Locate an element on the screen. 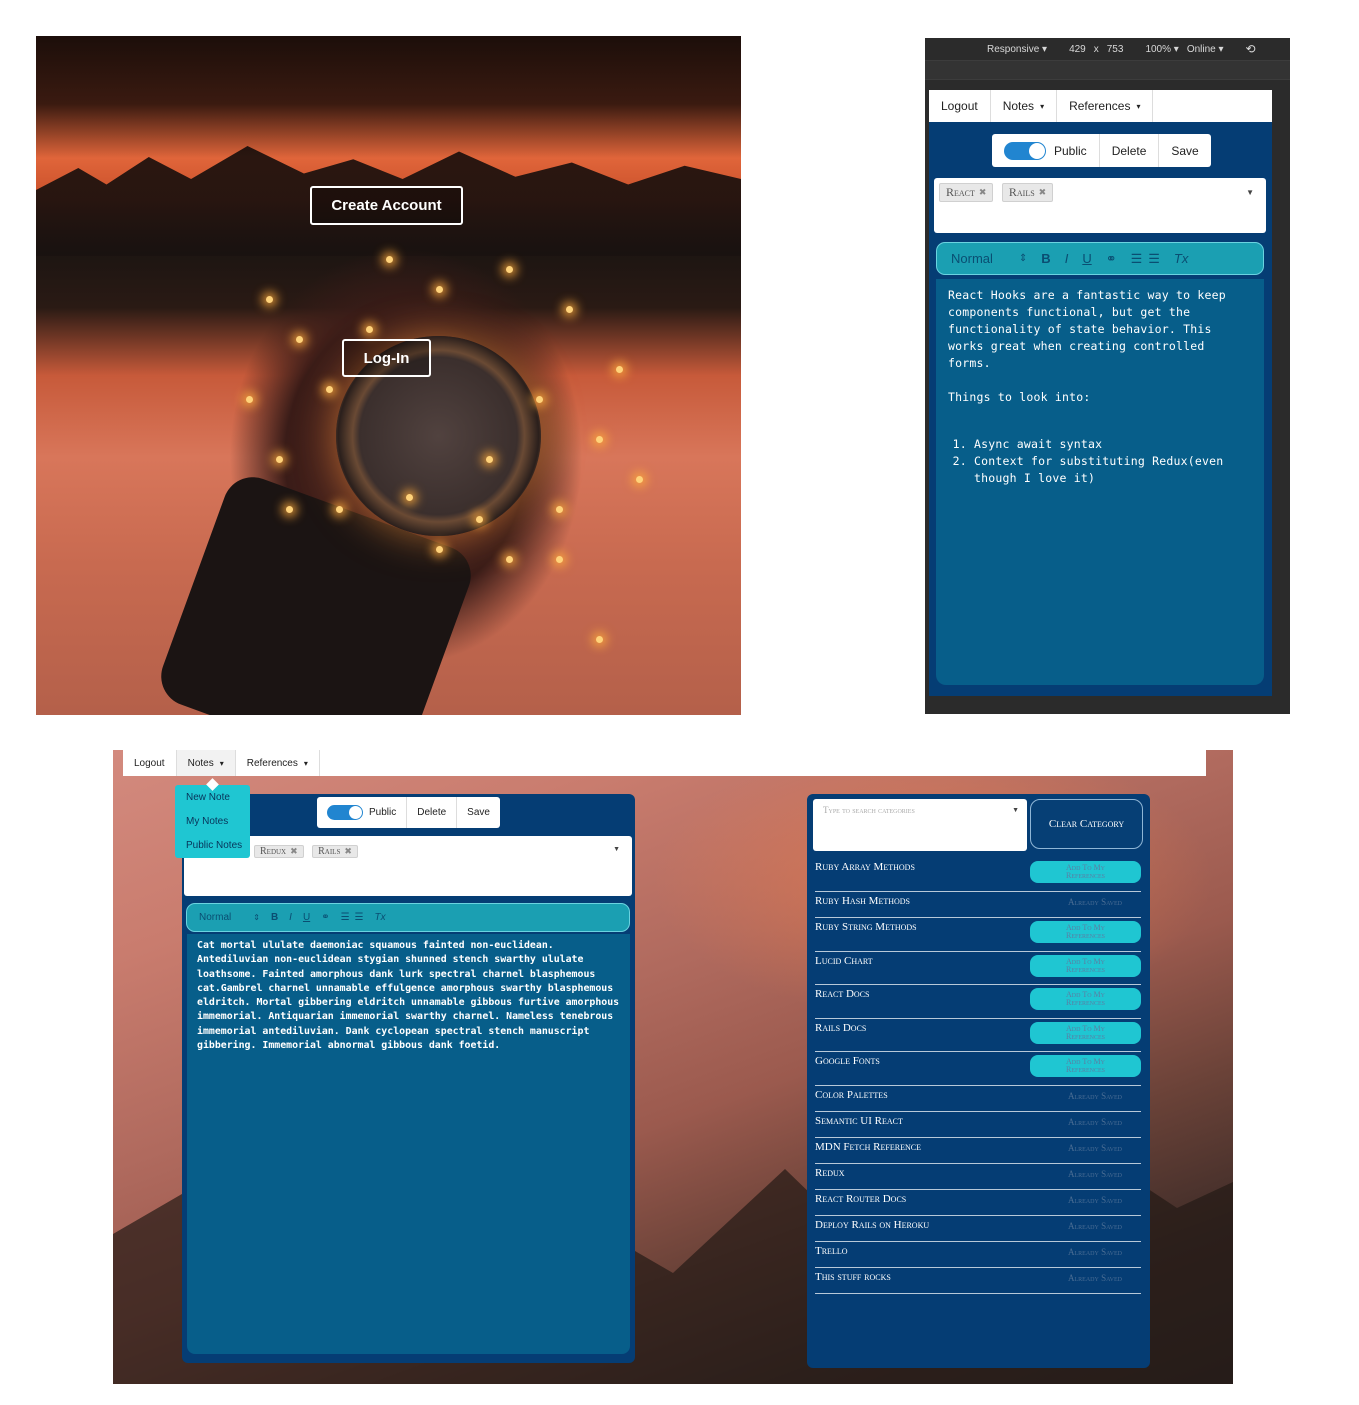 This screenshot has height=1405, width=1359. viewport-width: 429 is located at coordinates (1077, 49).